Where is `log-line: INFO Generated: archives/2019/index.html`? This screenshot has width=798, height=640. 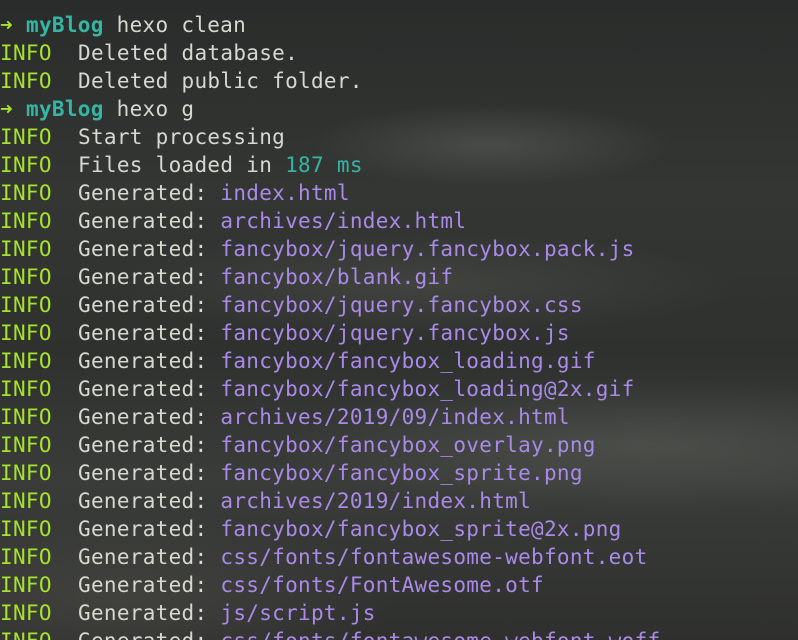 log-line: INFO Generated: archives/2019/index.html is located at coordinates (399, 501).